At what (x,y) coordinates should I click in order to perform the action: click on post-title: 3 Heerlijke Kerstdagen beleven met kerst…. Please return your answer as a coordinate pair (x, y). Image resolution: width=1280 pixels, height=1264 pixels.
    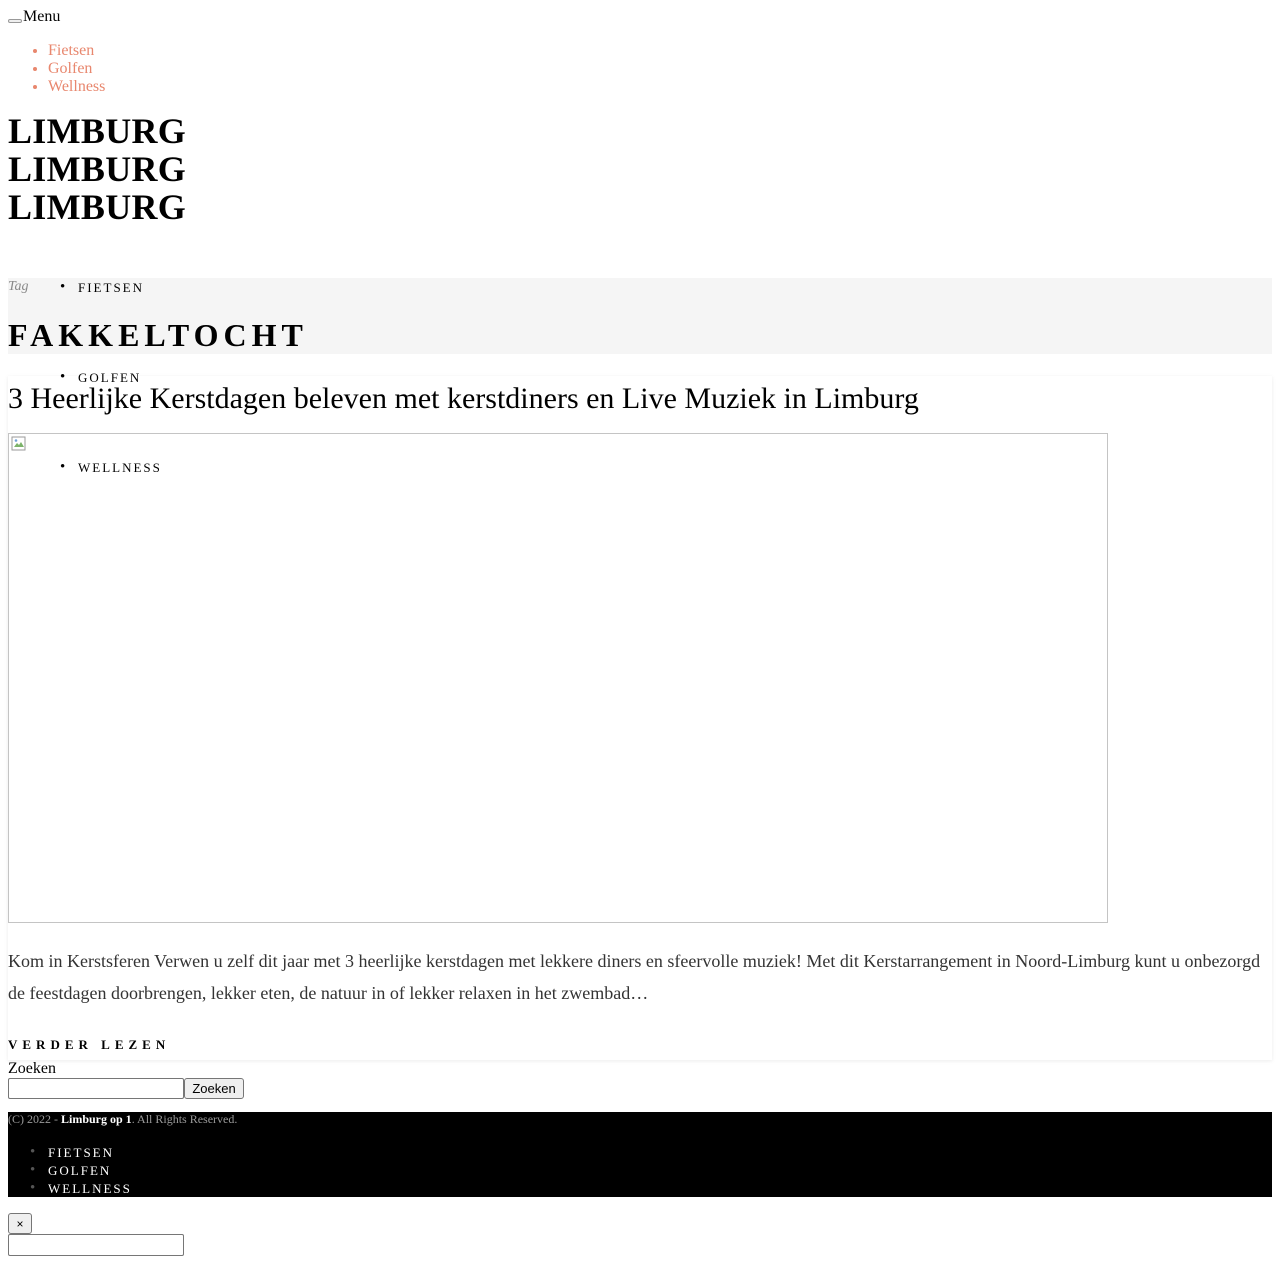
    Looking at the image, I should click on (463, 399).